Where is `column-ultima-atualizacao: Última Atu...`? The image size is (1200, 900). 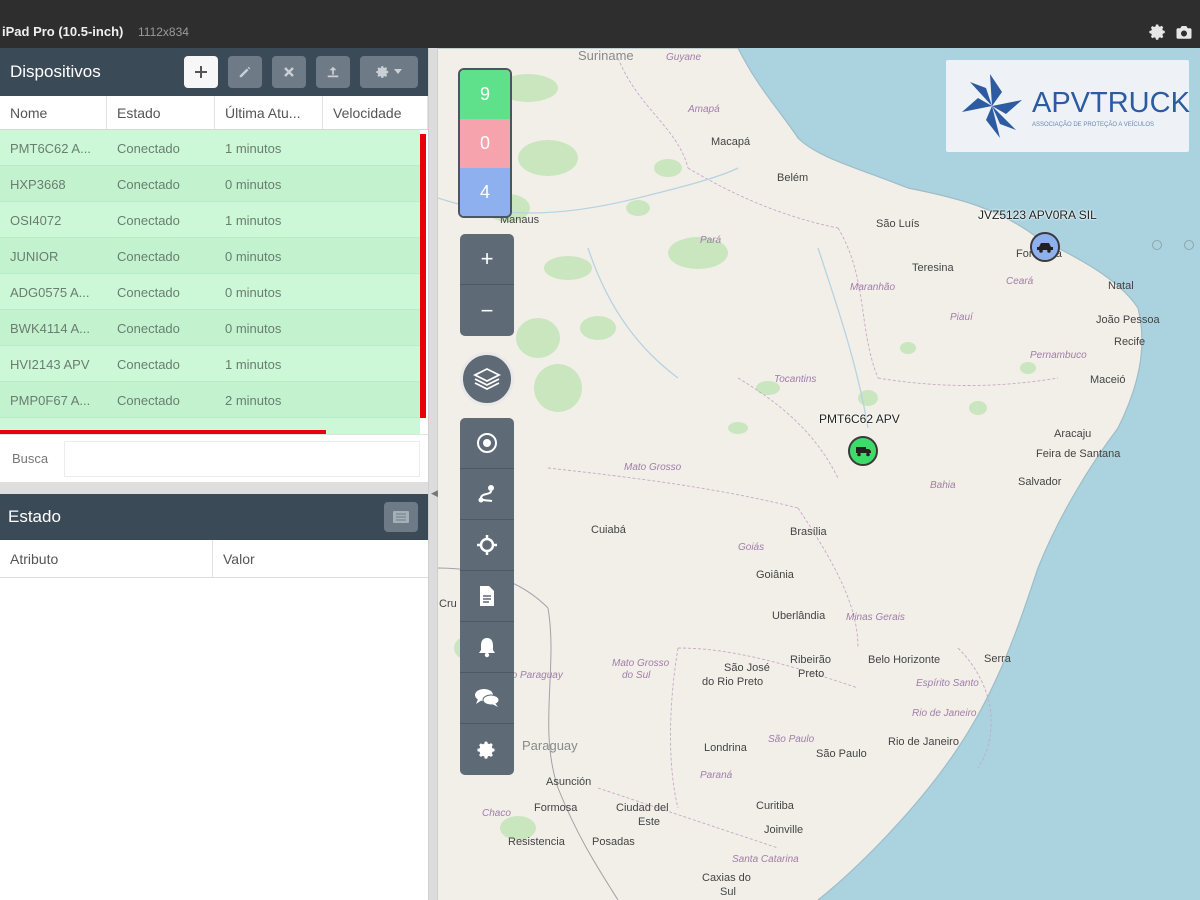
column-ultima-atualizacao: Última Atu... is located at coordinates (269, 112).